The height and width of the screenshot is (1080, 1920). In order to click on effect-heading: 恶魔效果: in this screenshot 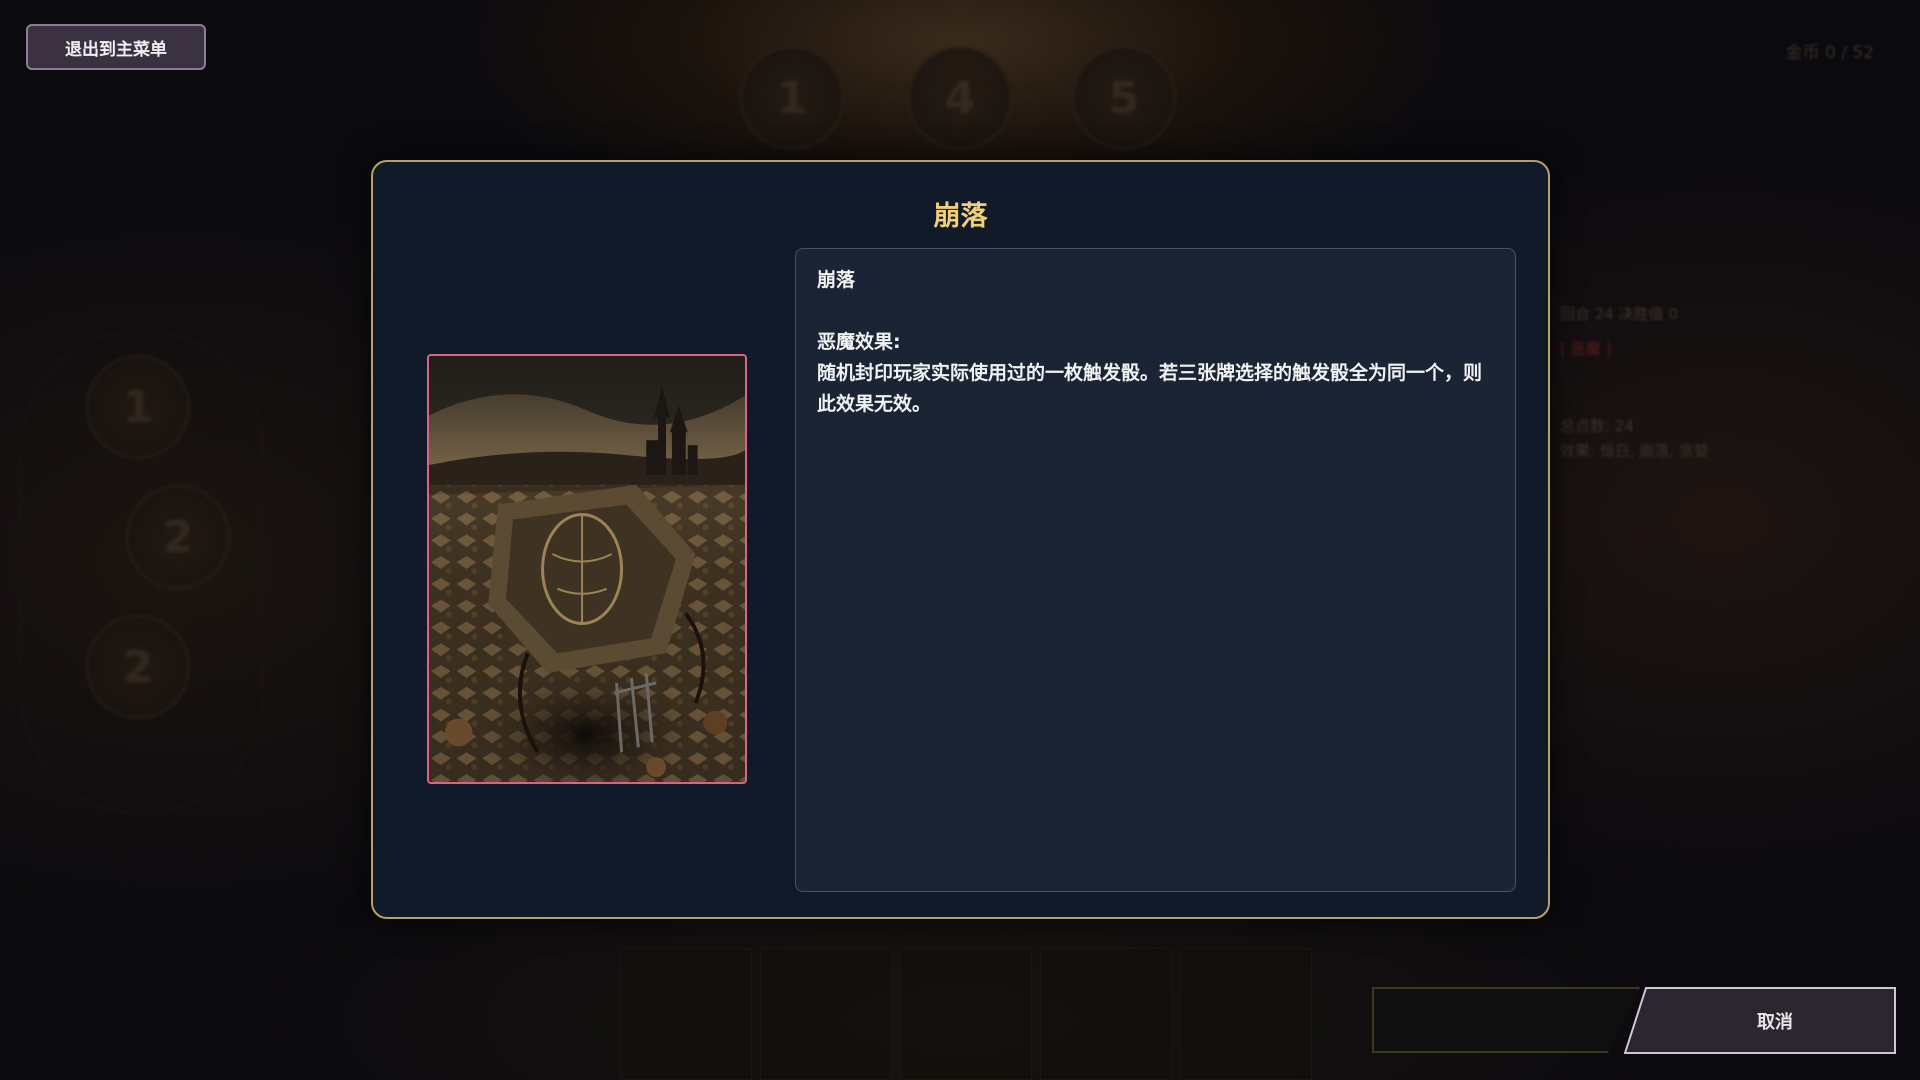, I will do `click(859, 342)`.